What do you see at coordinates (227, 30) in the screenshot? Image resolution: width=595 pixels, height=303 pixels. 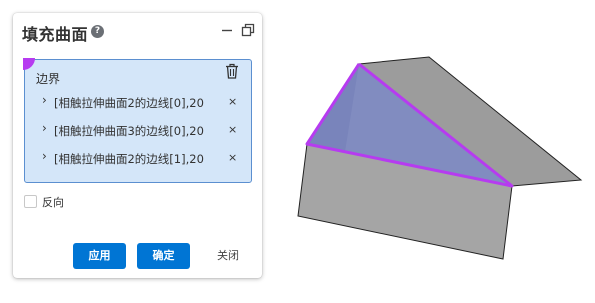 I see `minimize-icon` at bounding box center [227, 30].